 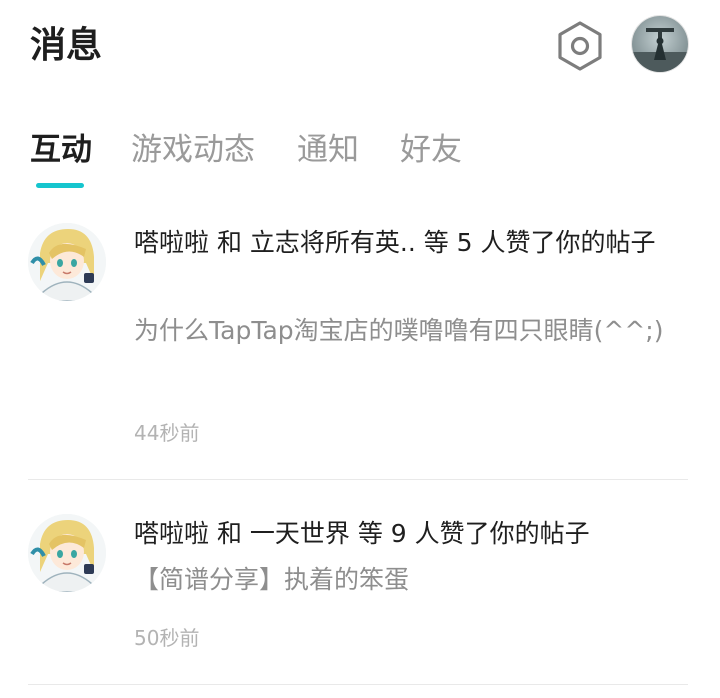 What do you see at coordinates (395, 242) in the screenshot?
I see `message-title: 嗒啦啦 和 立志将所有英.. 等 5 人赞了你的帖子` at bounding box center [395, 242].